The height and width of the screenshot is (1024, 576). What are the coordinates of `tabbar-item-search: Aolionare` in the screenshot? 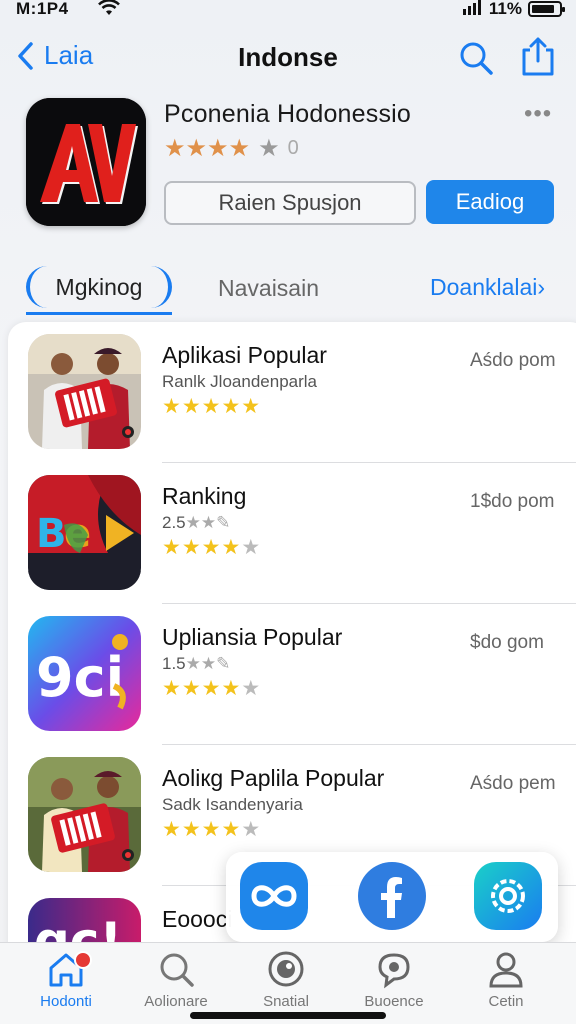 It's located at (176, 979).